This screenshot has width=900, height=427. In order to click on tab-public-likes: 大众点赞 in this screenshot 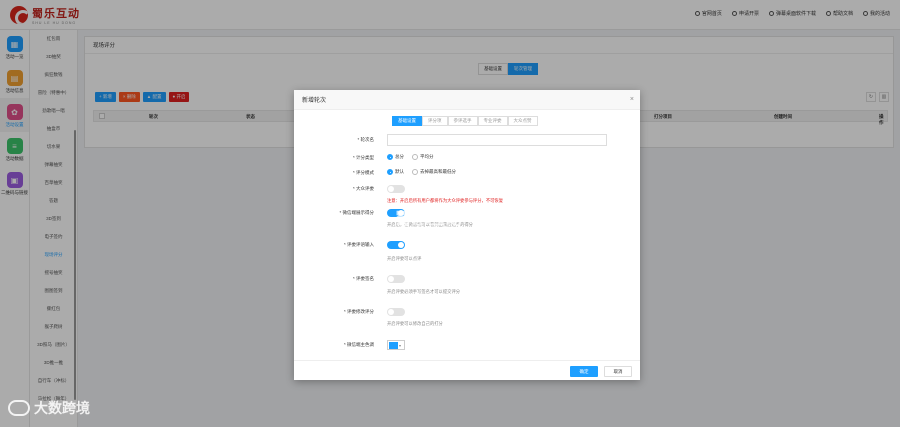, I will do `click(522, 121)`.